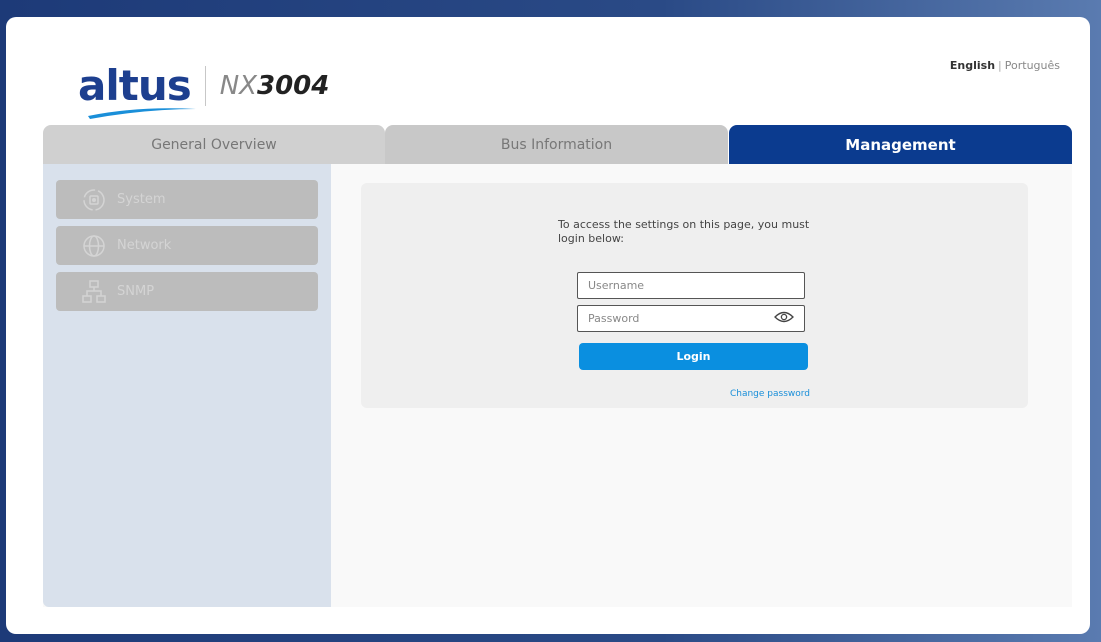 This screenshot has width=1101, height=642. Describe the element at coordinates (187, 291) in the screenshot. I see `sidebar-item-snmp: SNMP` at that location.